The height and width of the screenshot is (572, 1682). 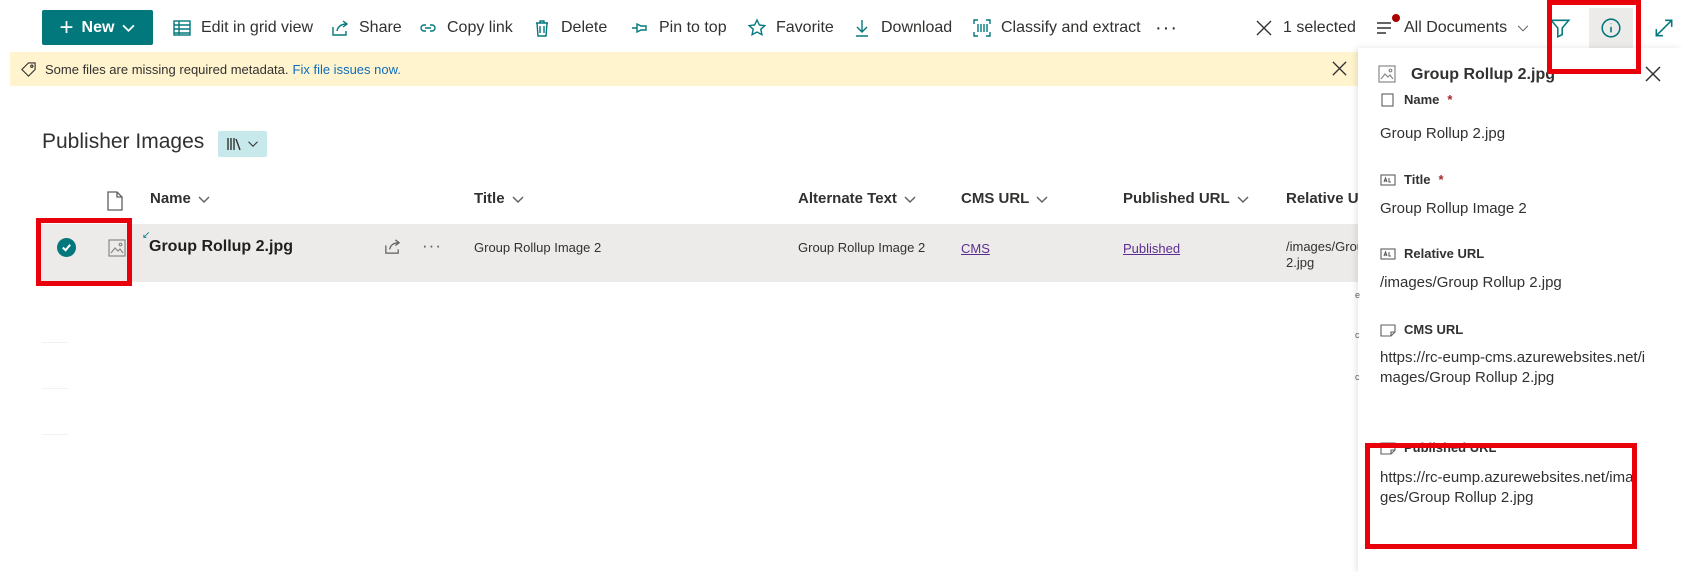 I want to click on column-header-title-label: Title, so click(x=489, y=198).